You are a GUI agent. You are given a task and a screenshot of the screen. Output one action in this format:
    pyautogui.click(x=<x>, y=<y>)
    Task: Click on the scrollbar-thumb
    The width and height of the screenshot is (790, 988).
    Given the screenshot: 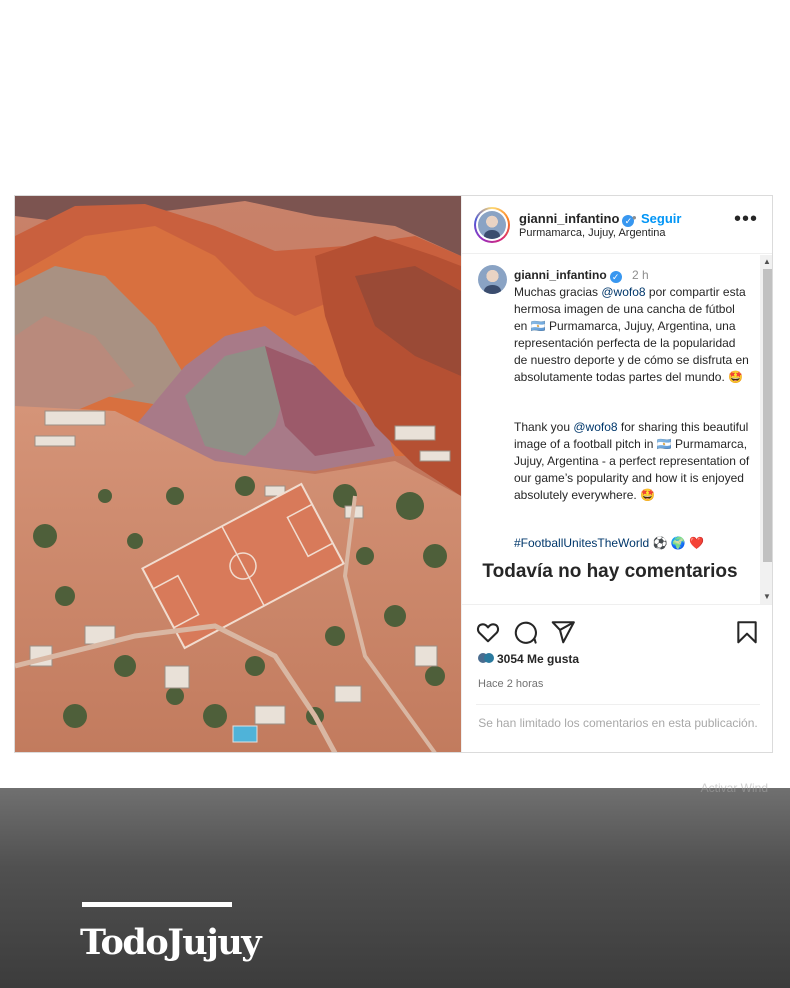 What is the action you would take?
    pyautogui.click(x=767, y=415)
    